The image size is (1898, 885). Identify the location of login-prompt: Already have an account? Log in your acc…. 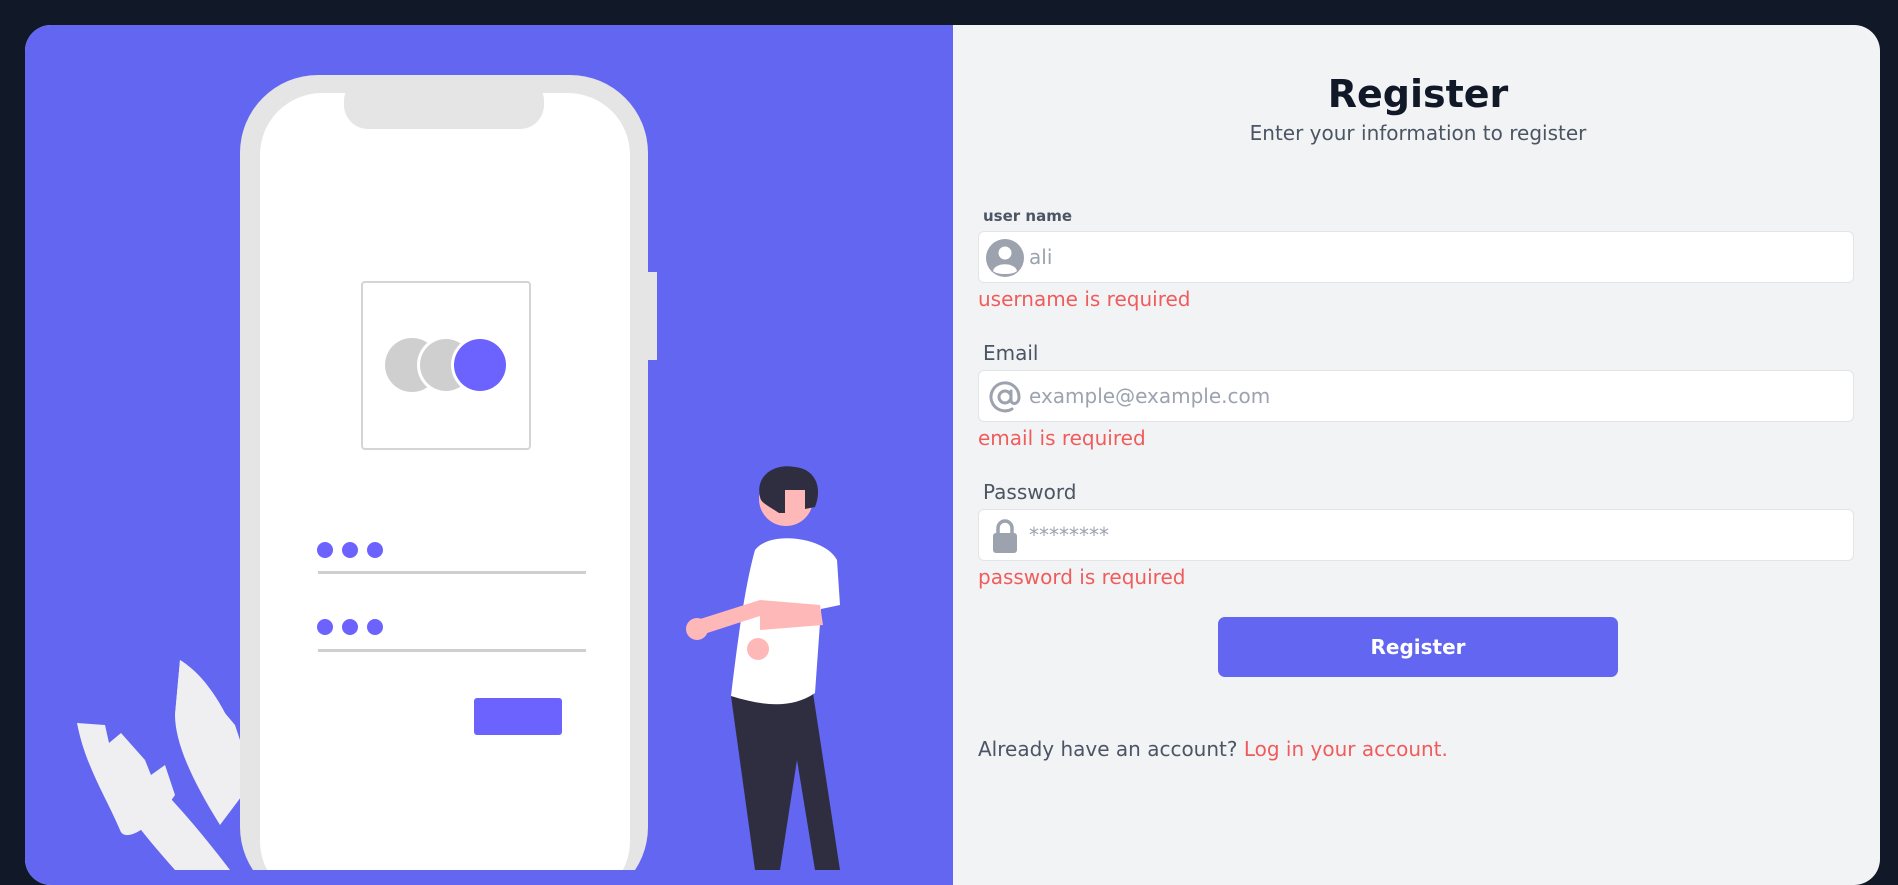
(1213, 749).